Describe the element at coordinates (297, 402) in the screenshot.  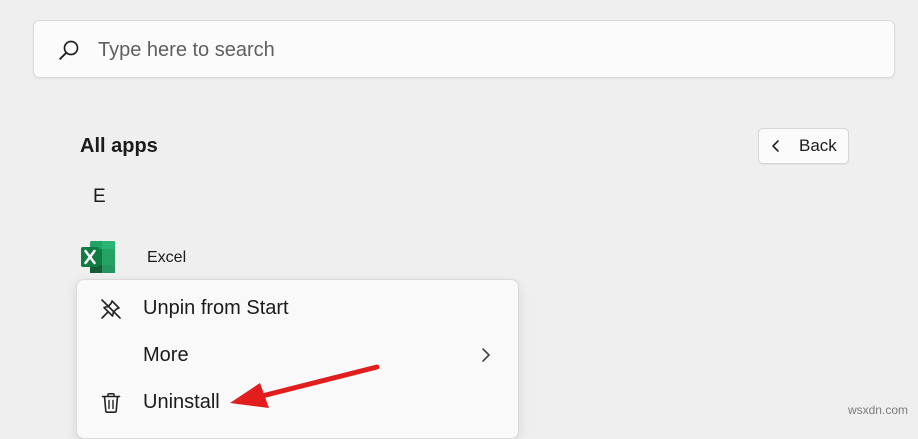
I see `menu-item-uninstall: Uninstall` at that location.